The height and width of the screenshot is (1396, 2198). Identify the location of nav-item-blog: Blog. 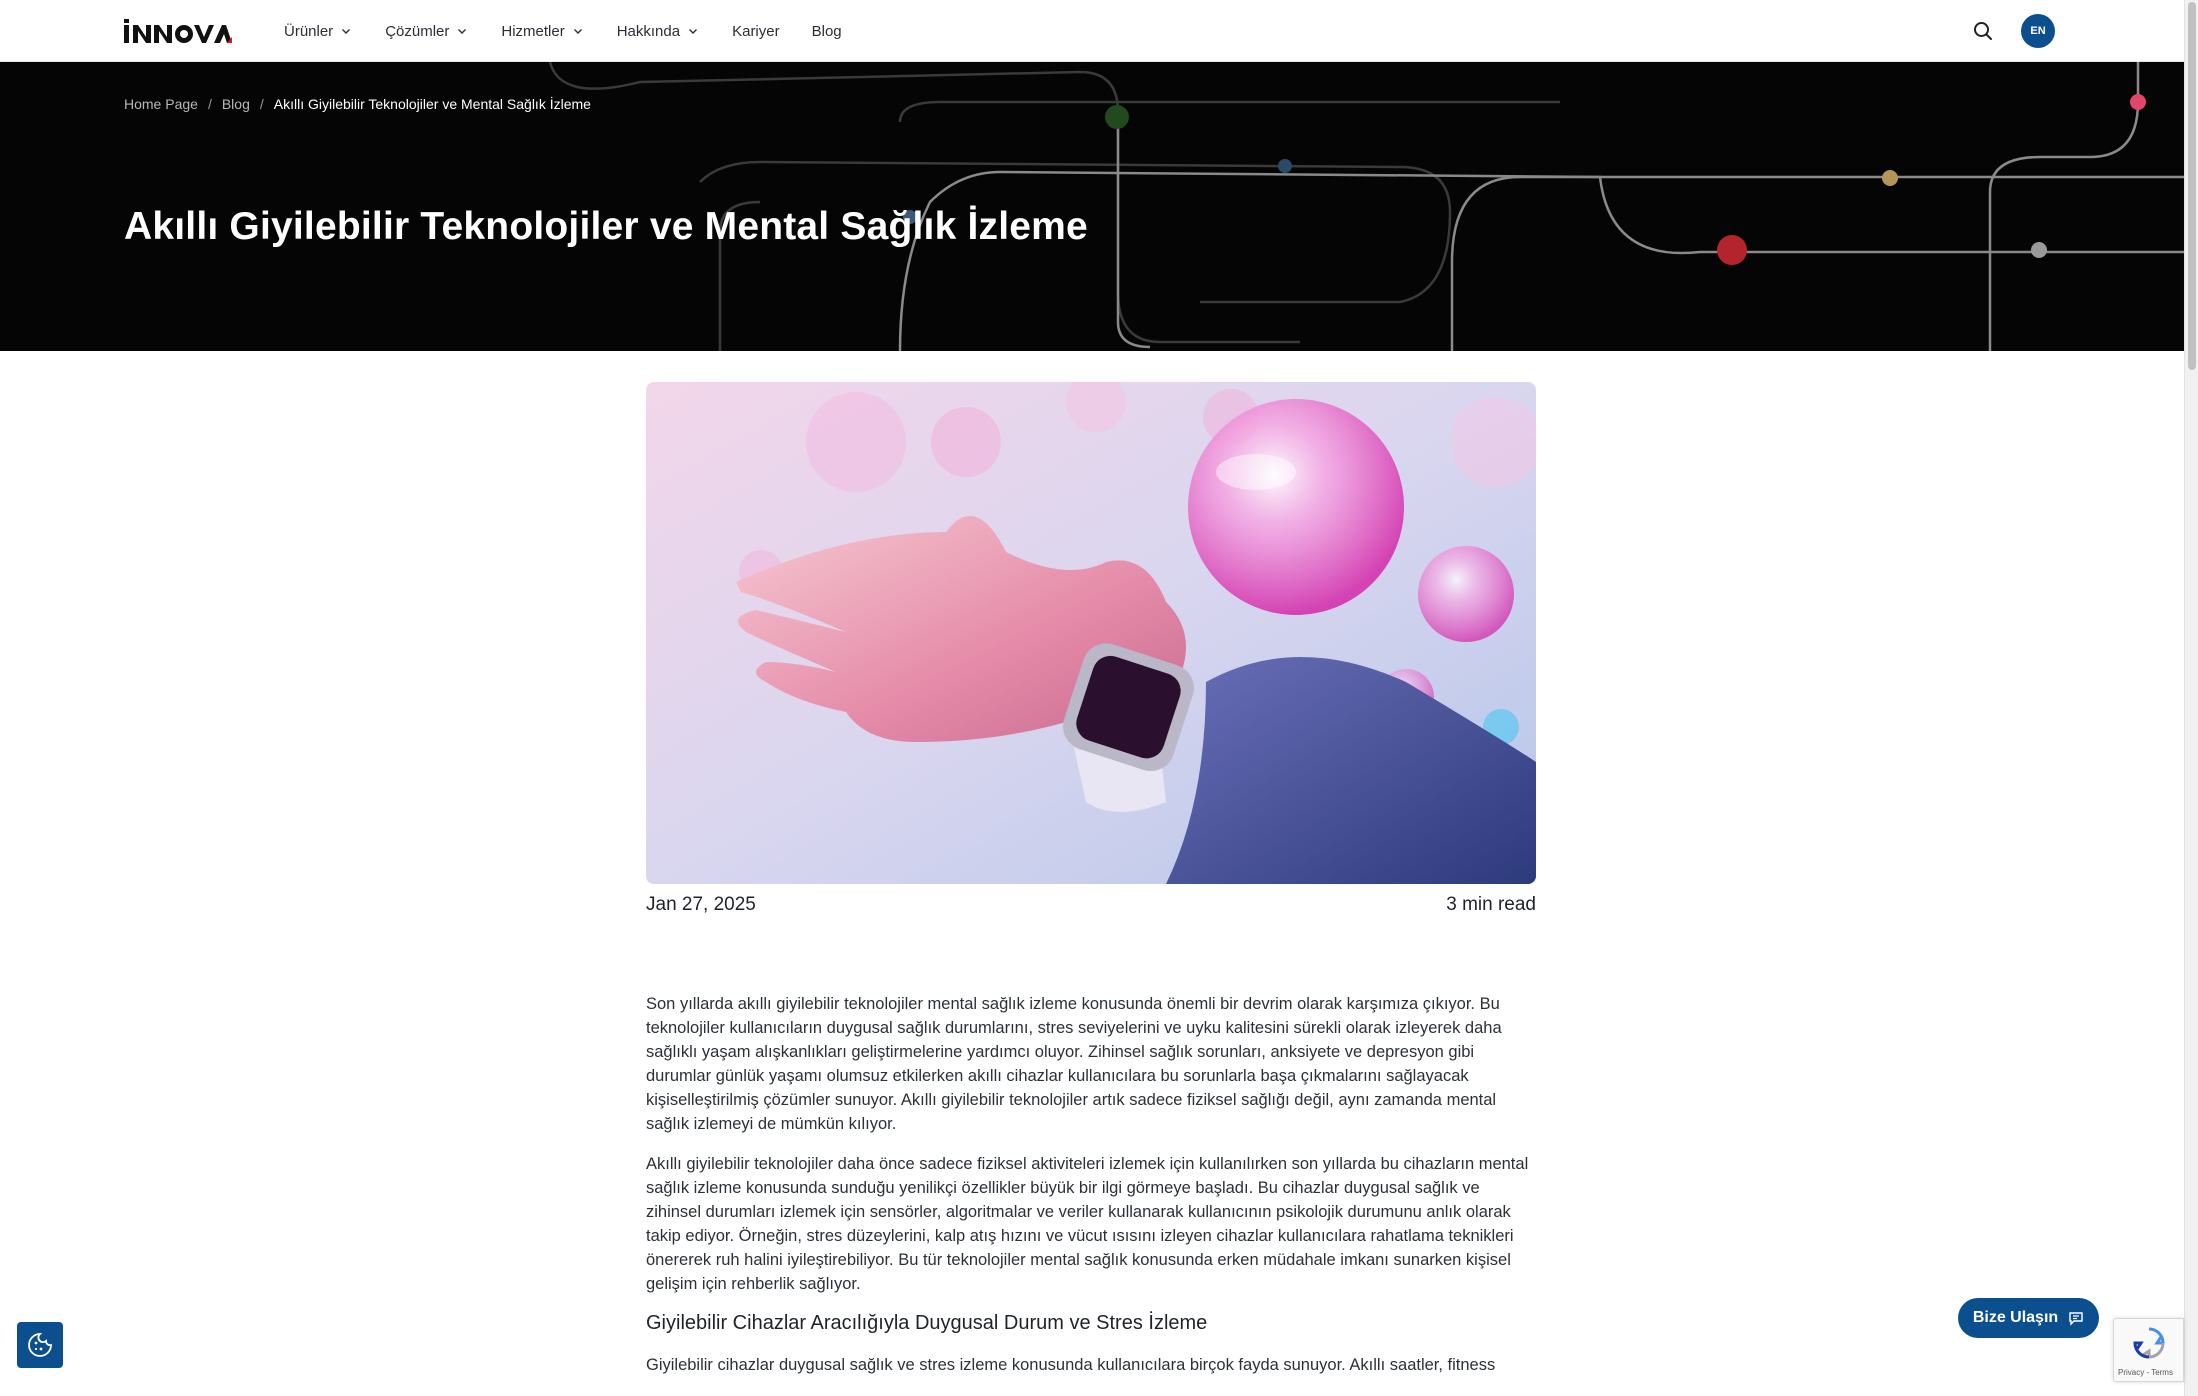
(827, 31).